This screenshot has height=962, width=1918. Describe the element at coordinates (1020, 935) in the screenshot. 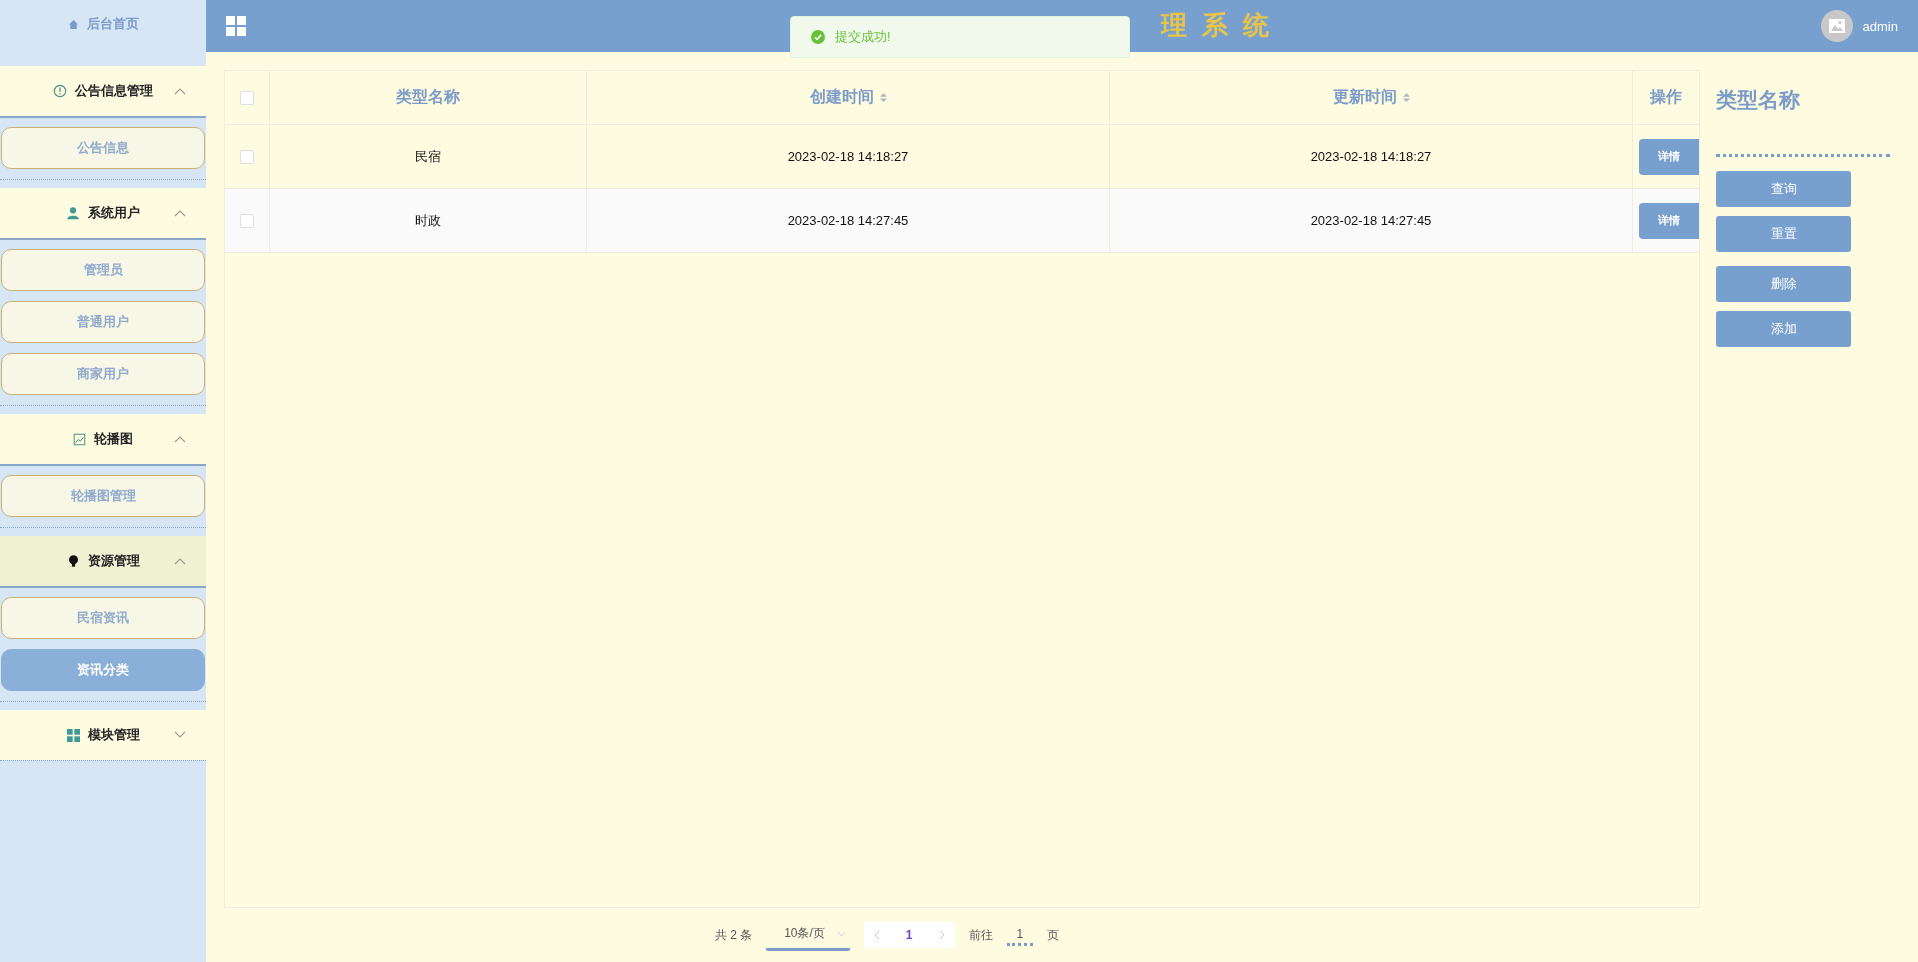

I see `page-input: 1` at that location.